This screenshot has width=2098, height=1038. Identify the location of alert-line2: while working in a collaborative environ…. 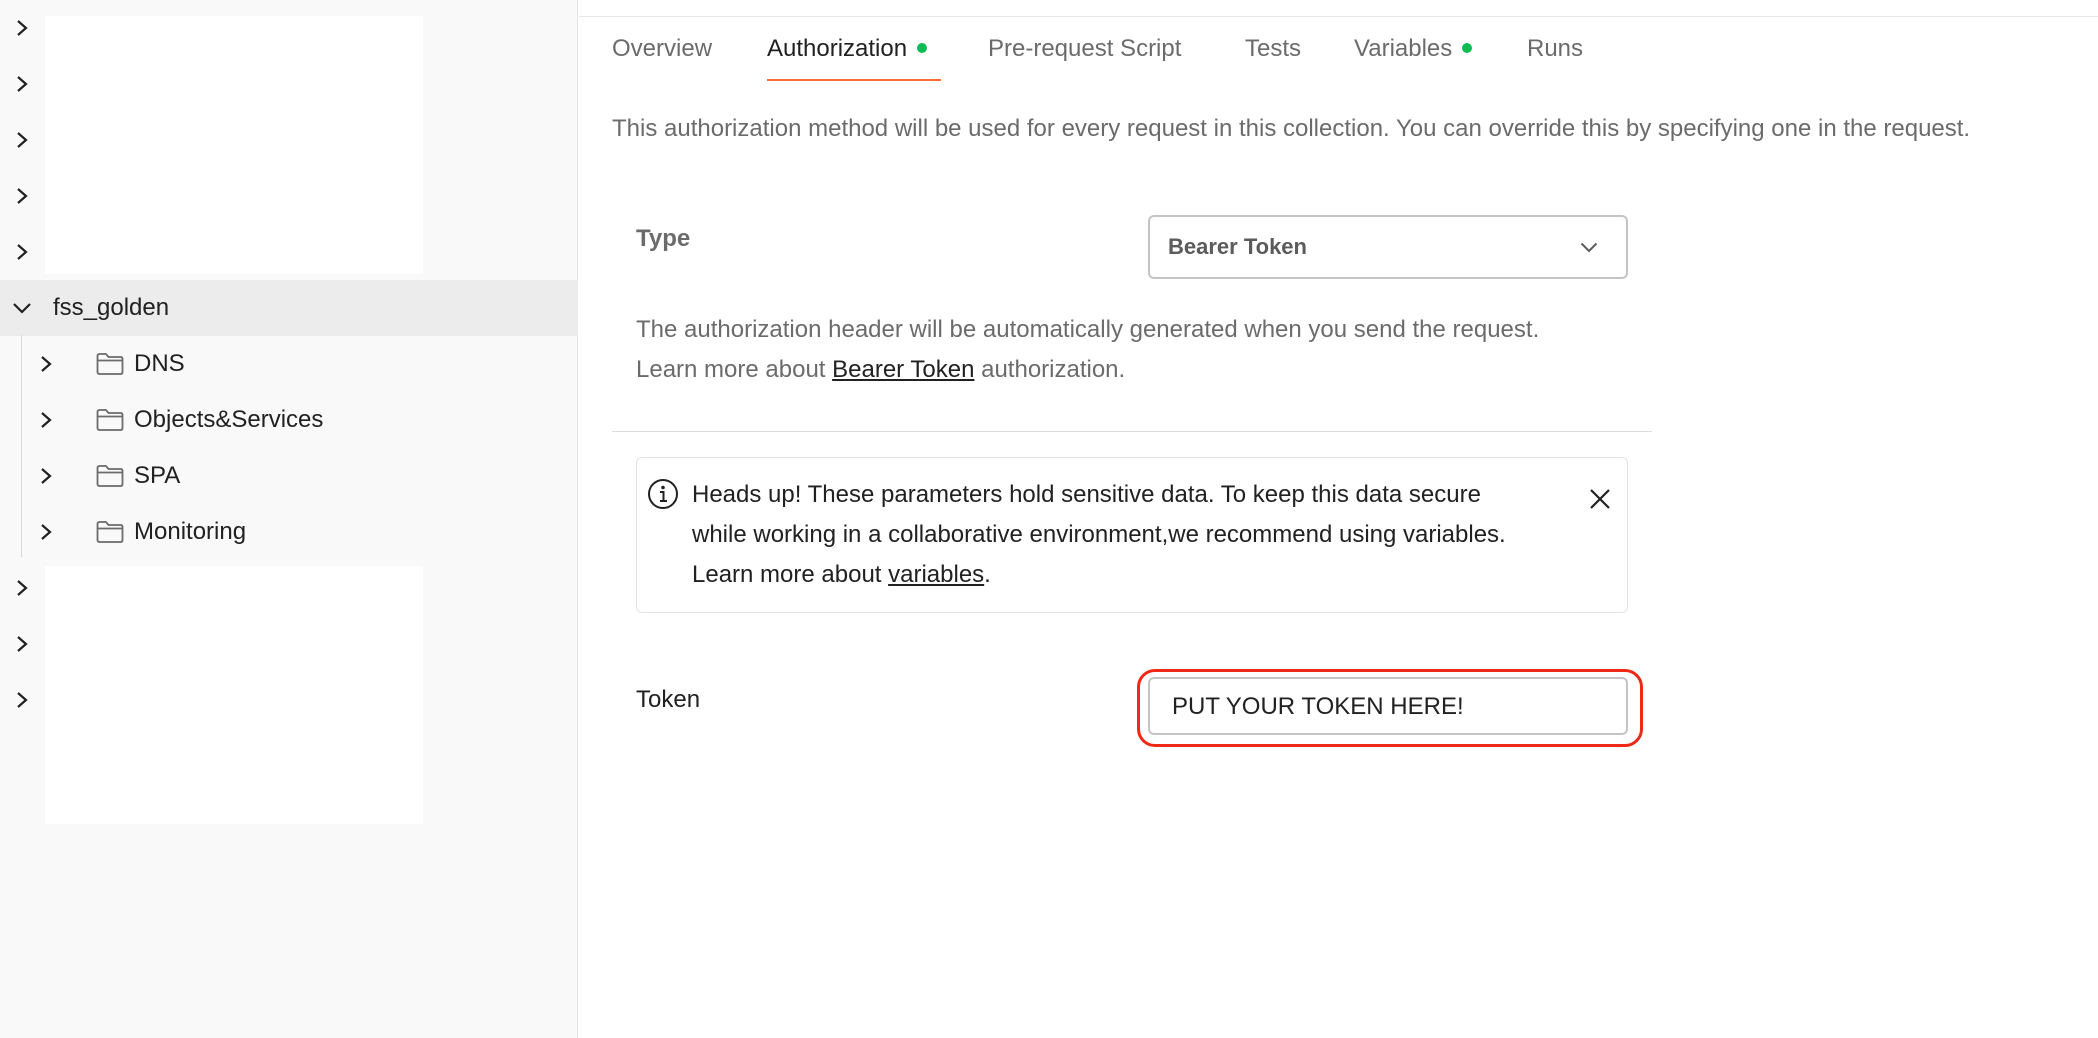
(1099, 534).